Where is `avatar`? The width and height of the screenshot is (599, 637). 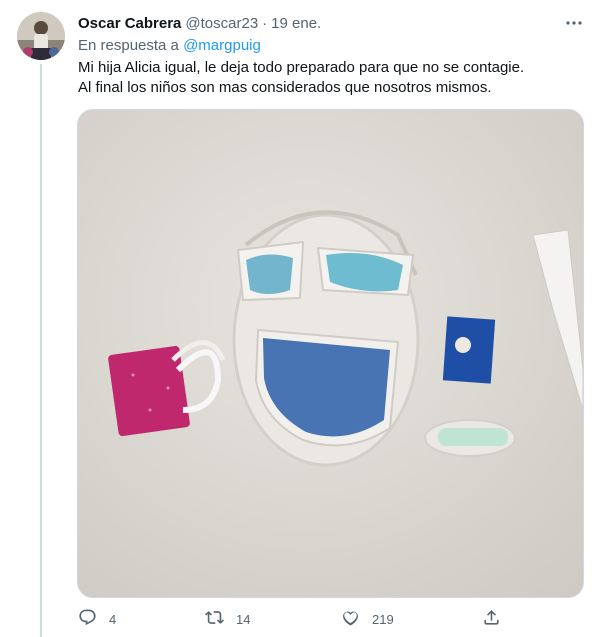
avatar is located at coordinates (41, 36).